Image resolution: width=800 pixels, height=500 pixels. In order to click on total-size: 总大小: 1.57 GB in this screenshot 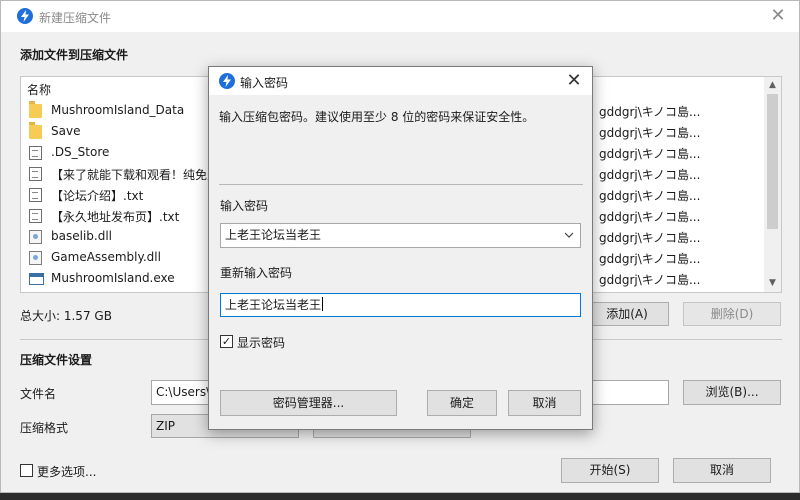, I will do `click(66, 316)`.